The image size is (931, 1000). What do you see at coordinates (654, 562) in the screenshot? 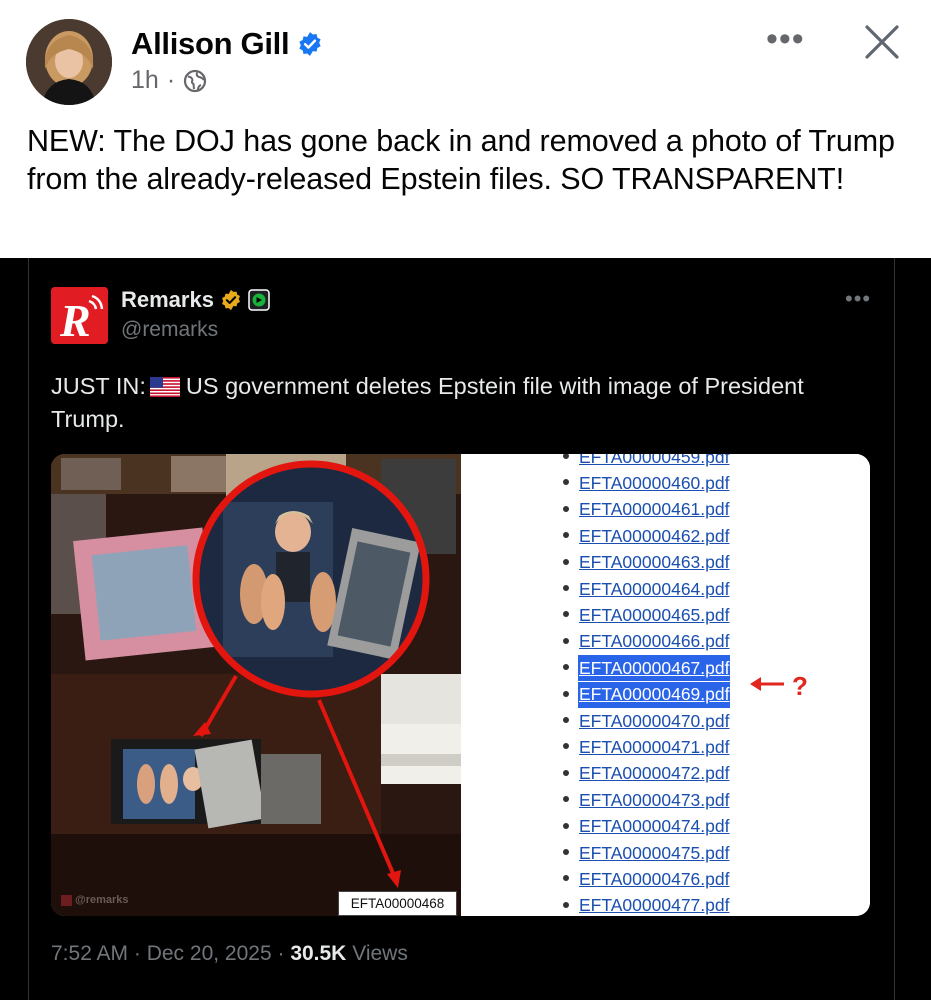
I see `file-name: EFTA00000463.pdf` at bounding box center [654, 562].